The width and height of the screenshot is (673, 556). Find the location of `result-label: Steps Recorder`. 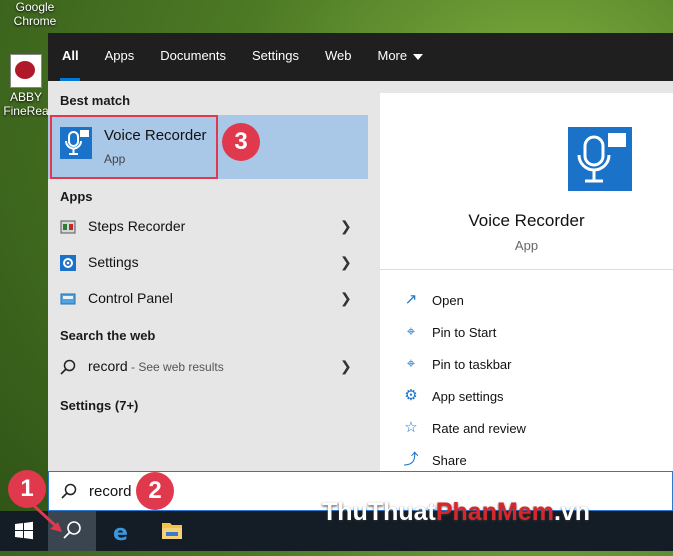

result-label: Steps Recorder is located at coordinates (137, 226).